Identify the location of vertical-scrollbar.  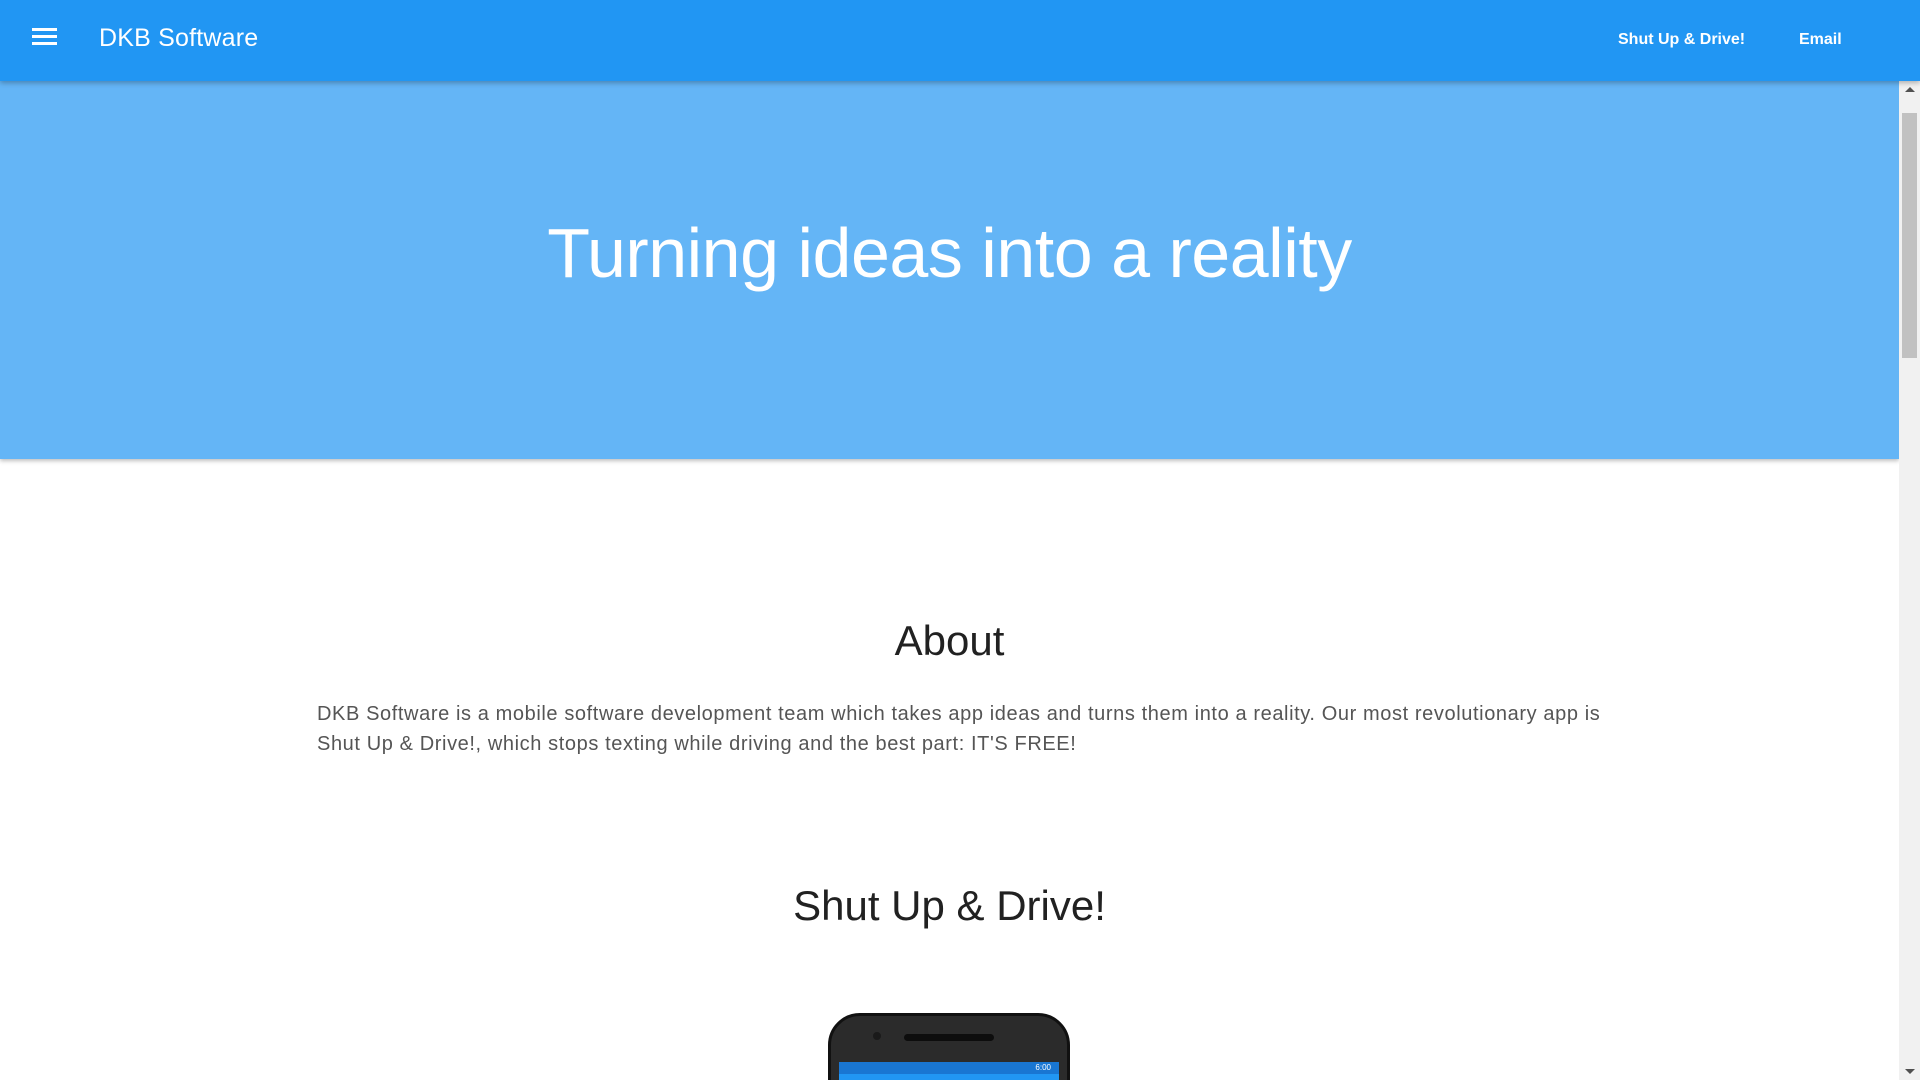
(1909, 580).